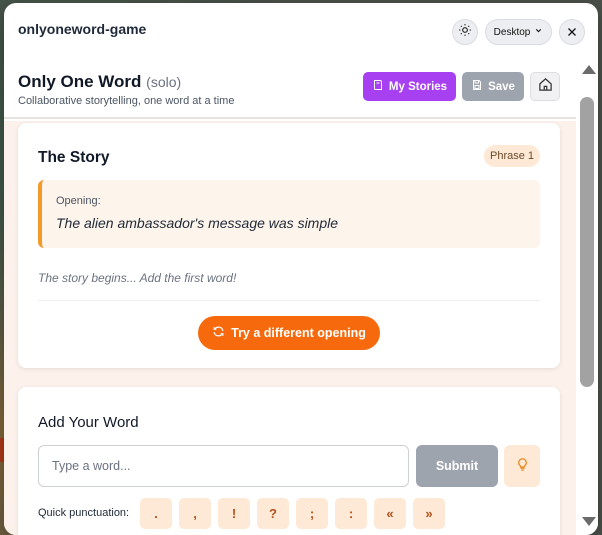  I want to click on punctuation-button-open-quote: «, so click(390, 513).